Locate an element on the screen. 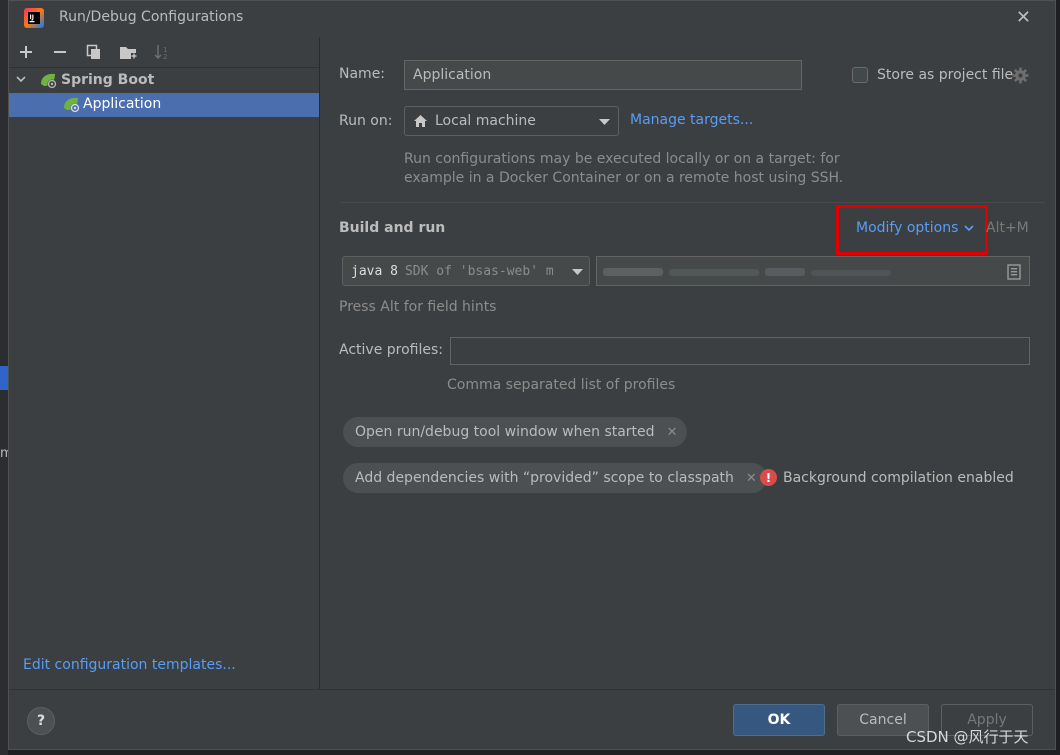 This screenshot has height=755, width=1060. tree-group-spring-boot: Spring Boot is located at coordinates (164, 81).